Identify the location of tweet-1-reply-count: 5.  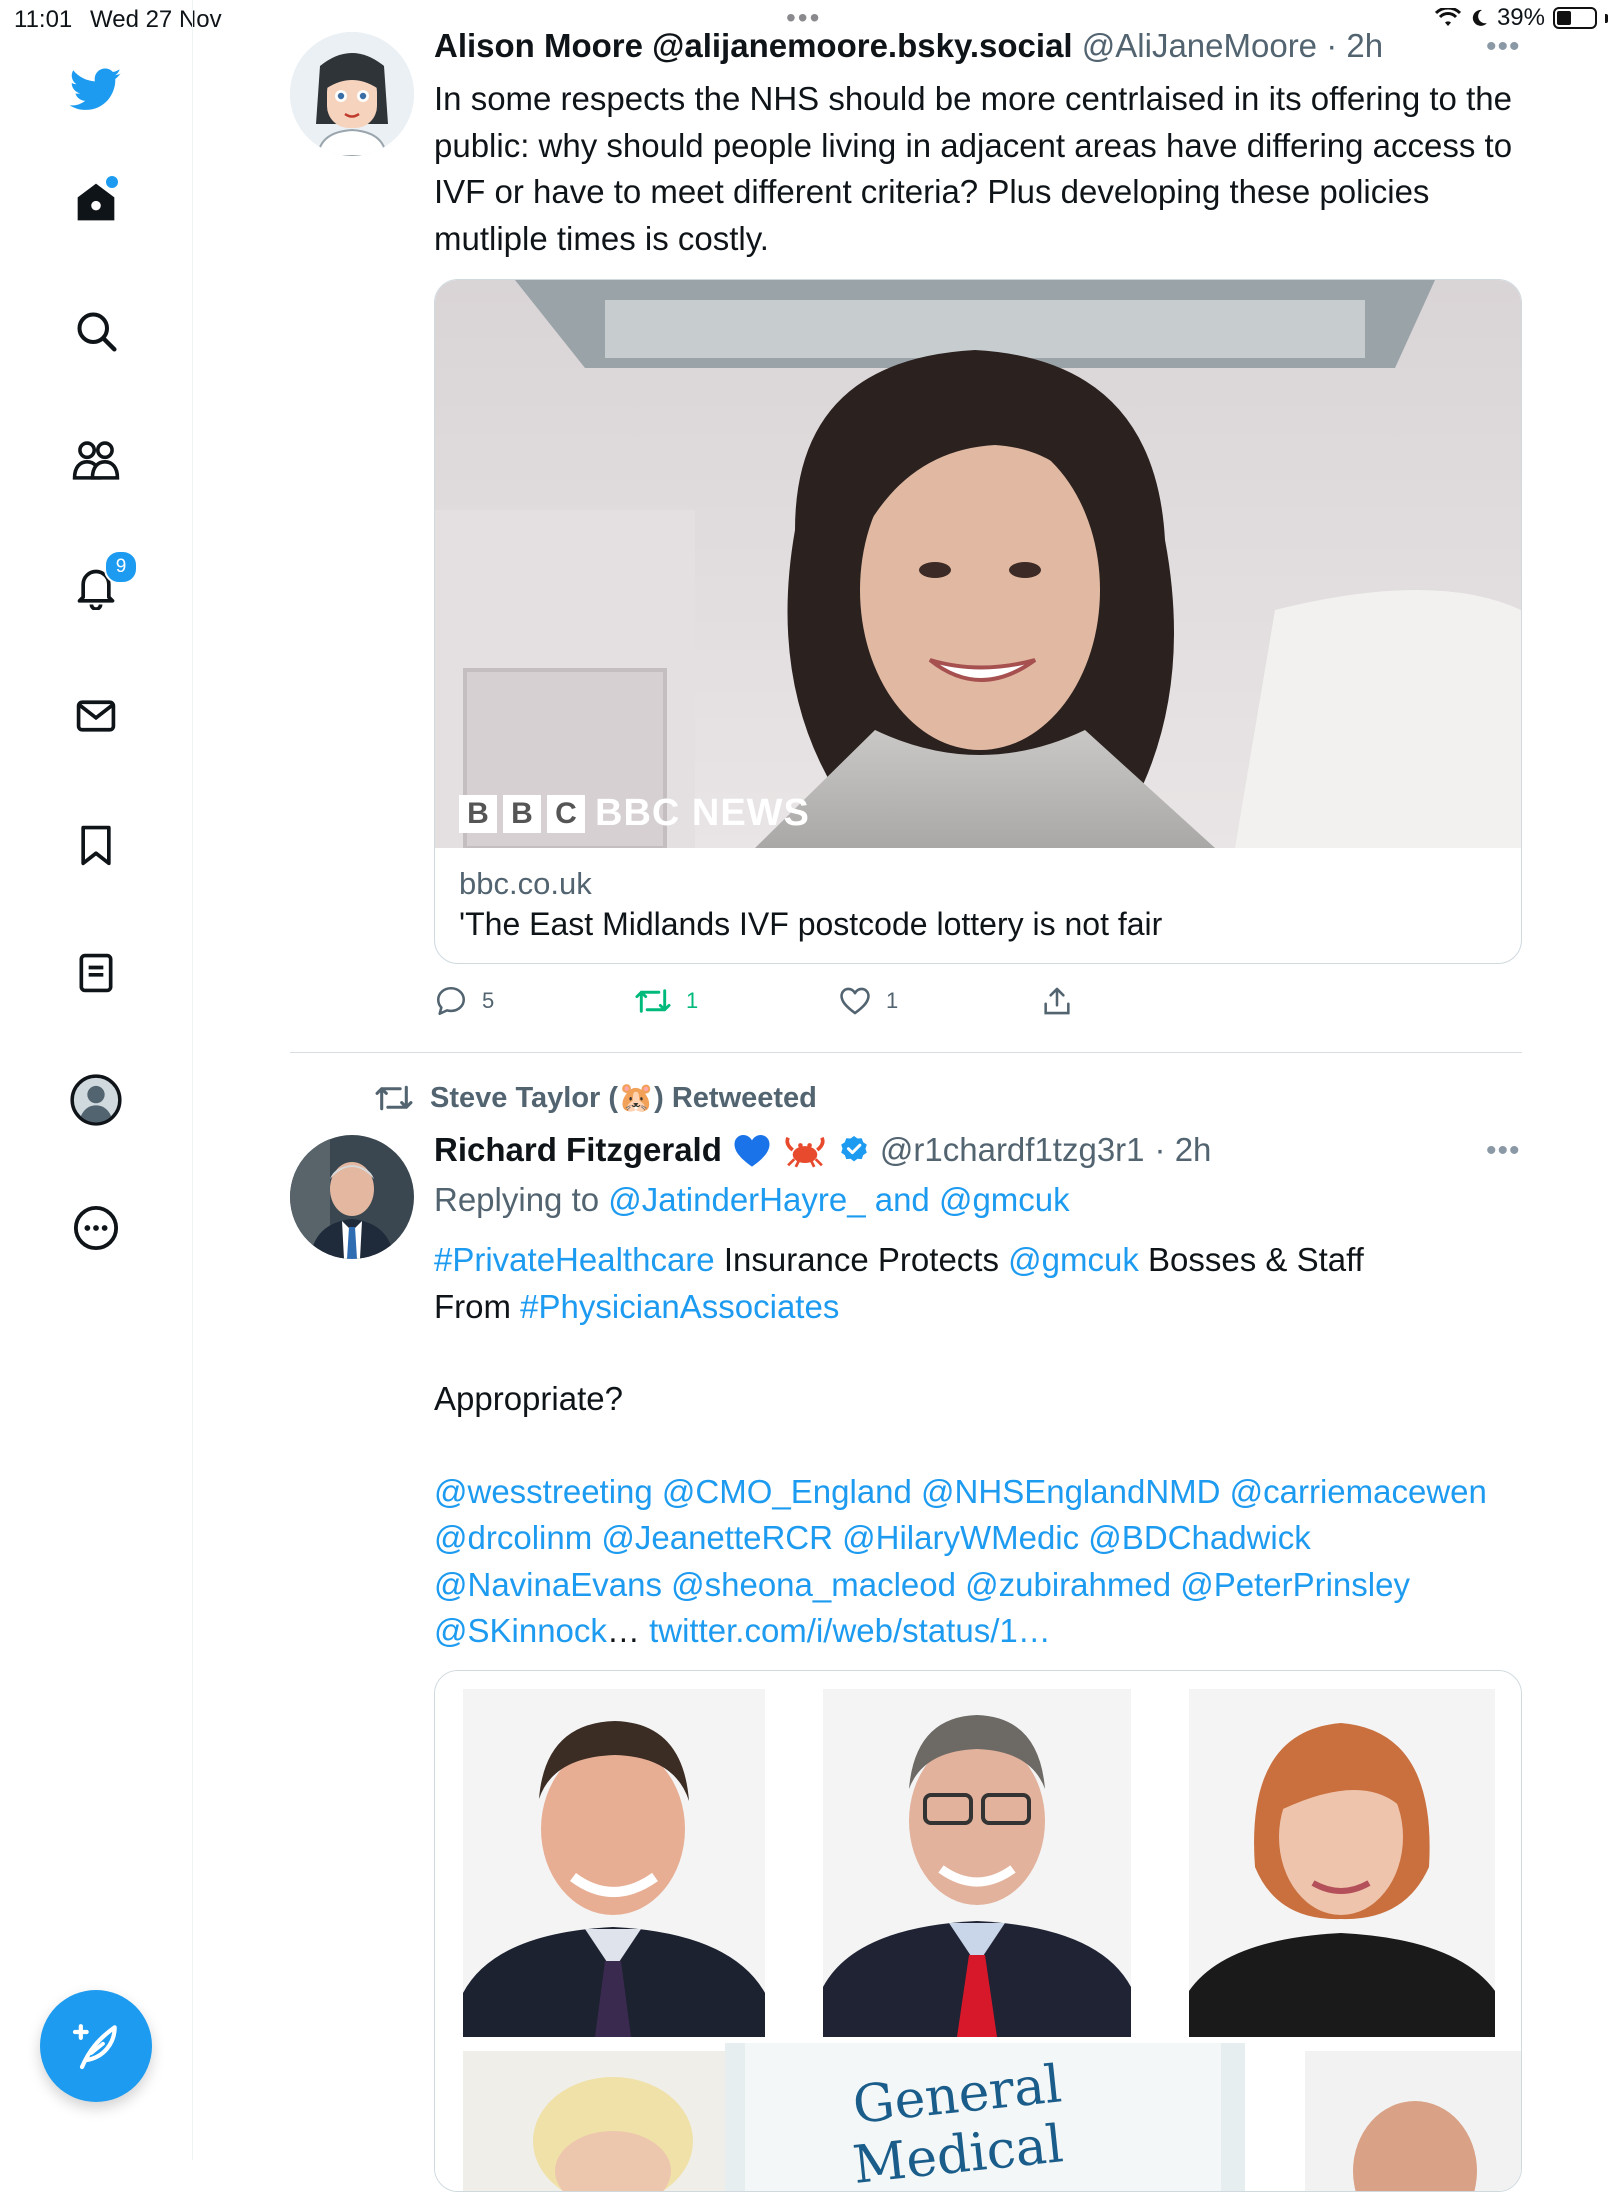
(488, 1000).